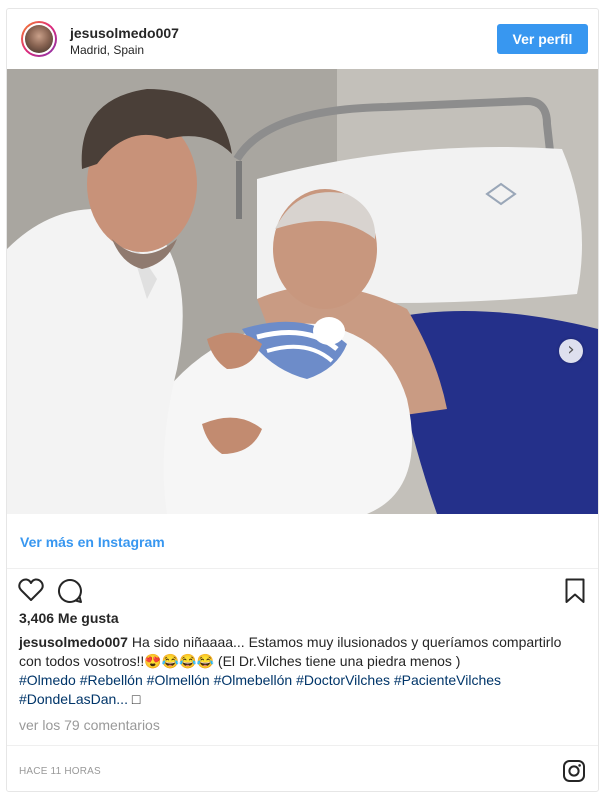 This screenshot has height=801, width=606. I want to click on post-footer: HACE 11 HORAS, so click(302, 768).